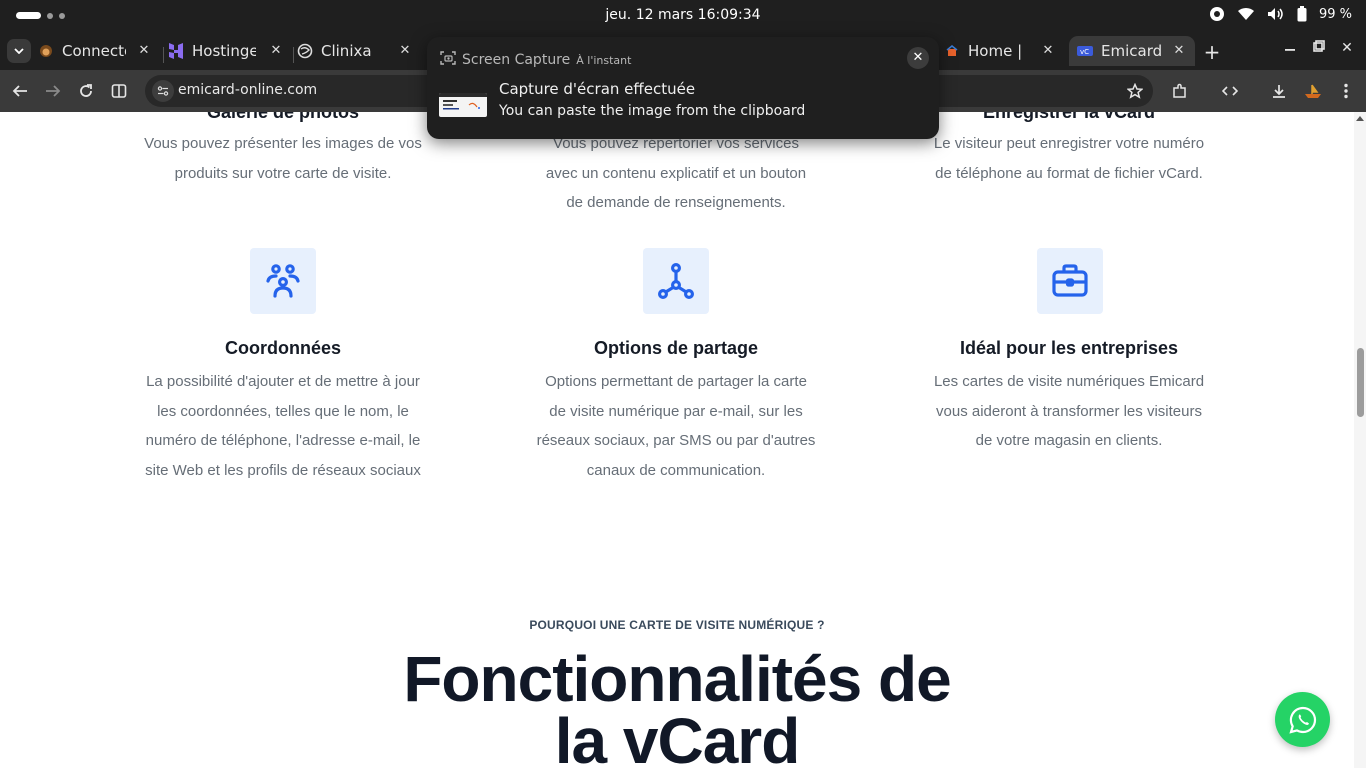 The image size is (1366, 768). What do you see at coordinates (248, 90) in the screenshot?
I see `url-text: emicard-online.com` at bounding box center [248, 90].